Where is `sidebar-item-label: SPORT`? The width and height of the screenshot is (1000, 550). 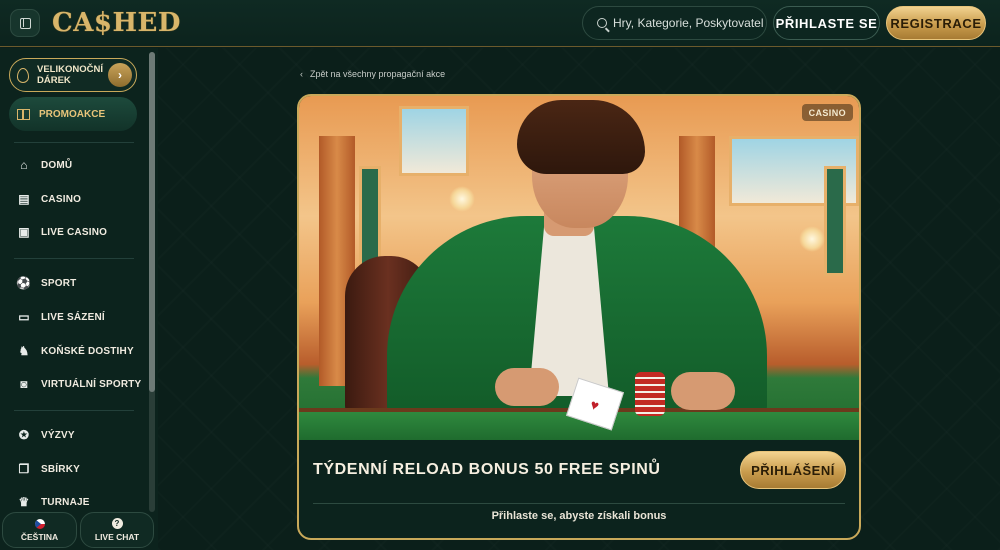
sidebar-item-label: SPORT is located at coordinates (59, 283).